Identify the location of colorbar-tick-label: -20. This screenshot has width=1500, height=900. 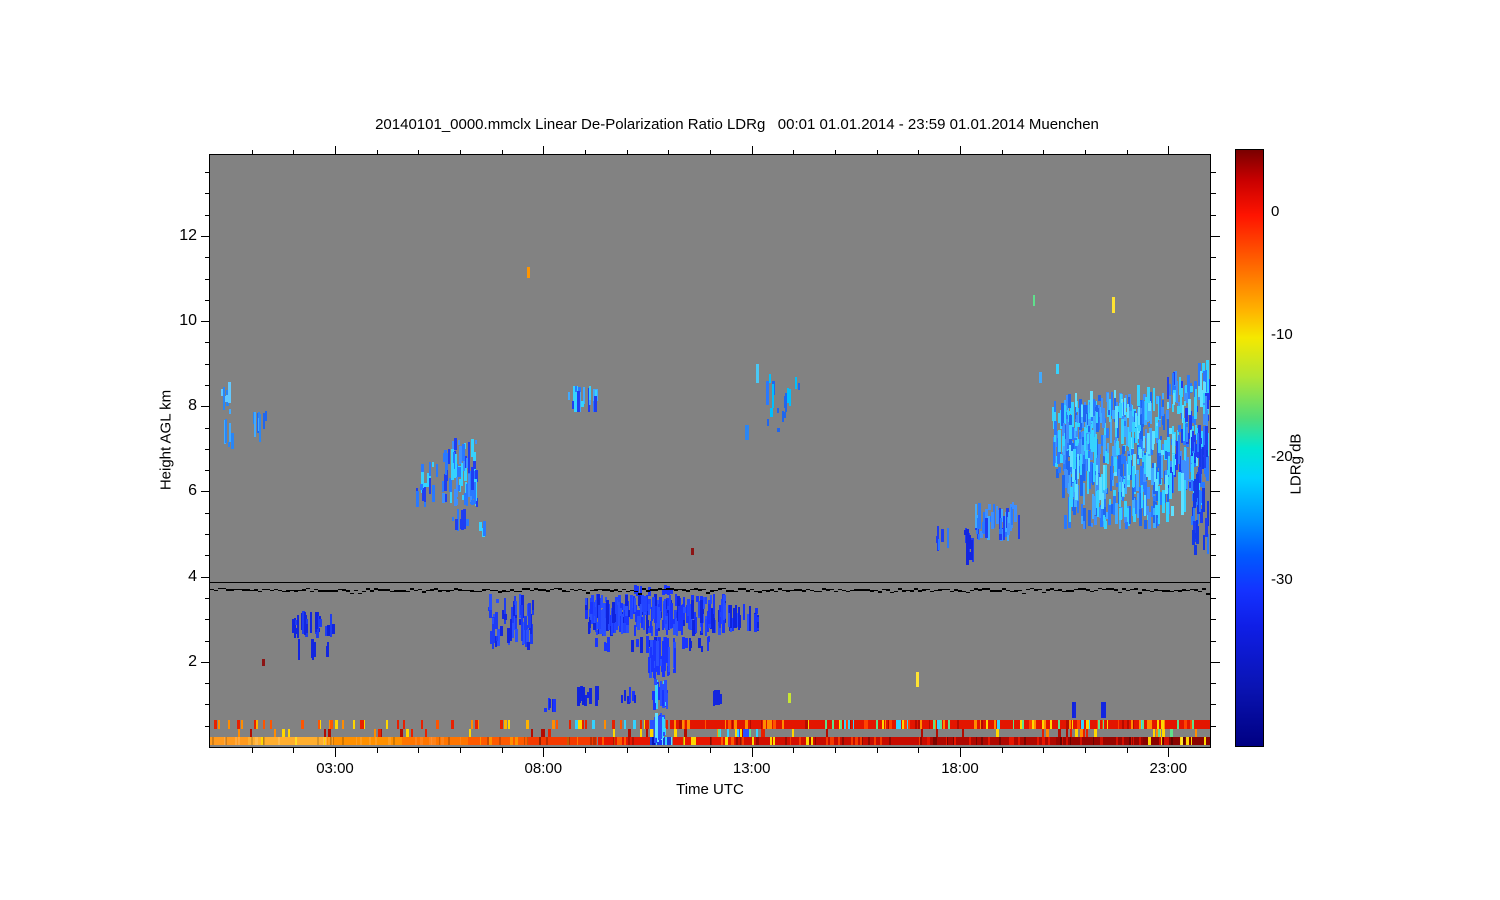
(1282, 457).